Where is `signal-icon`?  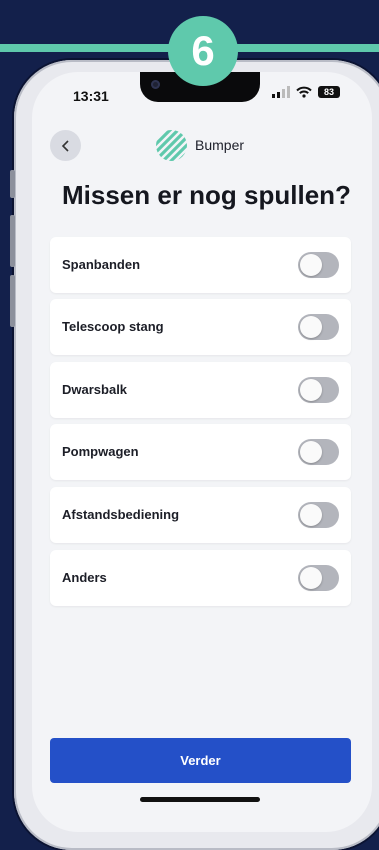 signal-icon is located at coordinates (281, 92).